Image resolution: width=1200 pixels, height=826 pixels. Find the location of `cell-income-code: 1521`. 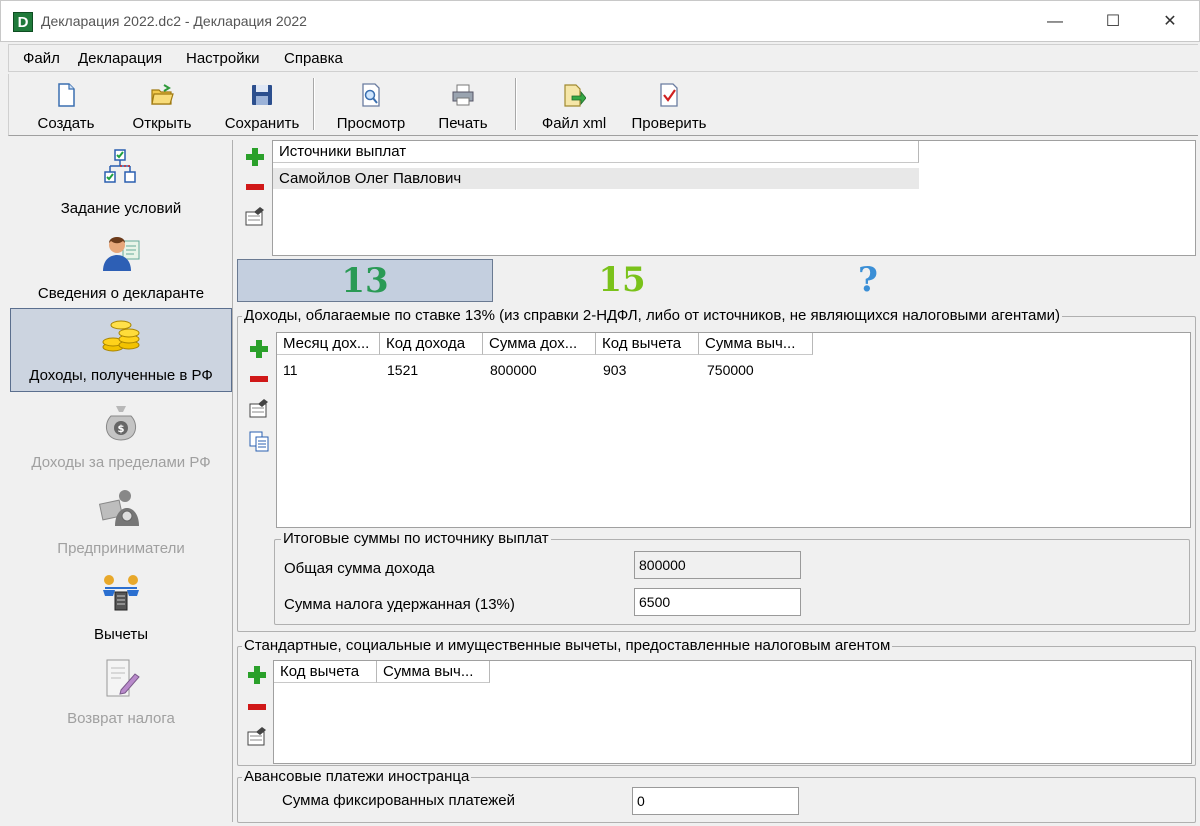

cell-income-code: 1521 is located at coordinates (403, 370).